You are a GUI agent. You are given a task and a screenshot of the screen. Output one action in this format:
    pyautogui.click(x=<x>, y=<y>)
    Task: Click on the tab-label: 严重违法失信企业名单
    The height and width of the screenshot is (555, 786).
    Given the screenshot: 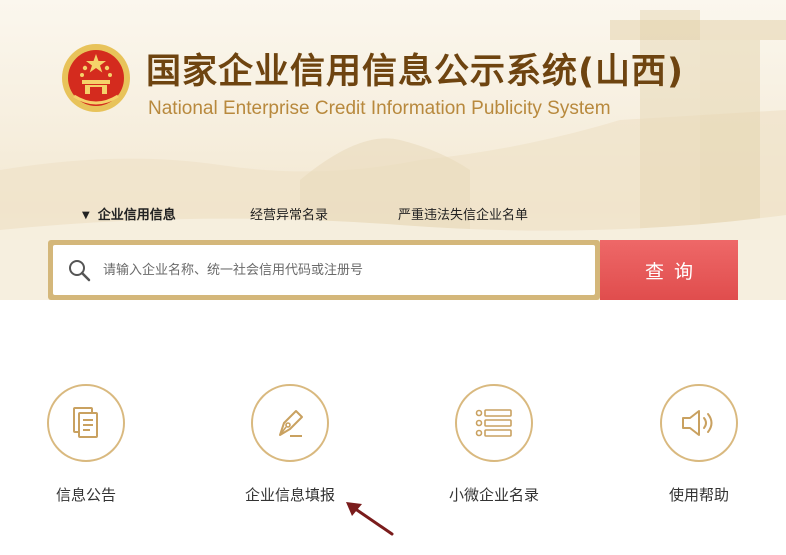 What is the action you would take?
    pyautogui.click(x=463, y=215)
    